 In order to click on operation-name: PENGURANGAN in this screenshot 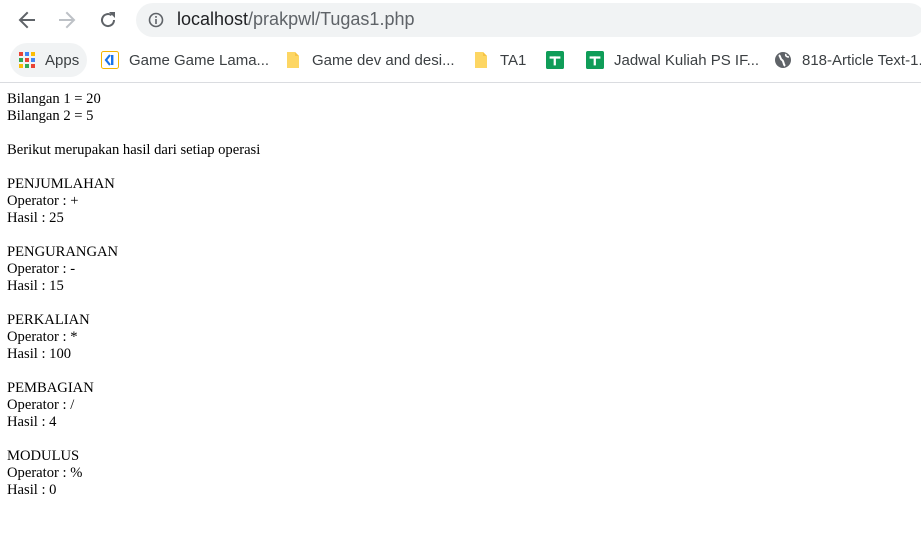, I will do `click(63, 252)`.